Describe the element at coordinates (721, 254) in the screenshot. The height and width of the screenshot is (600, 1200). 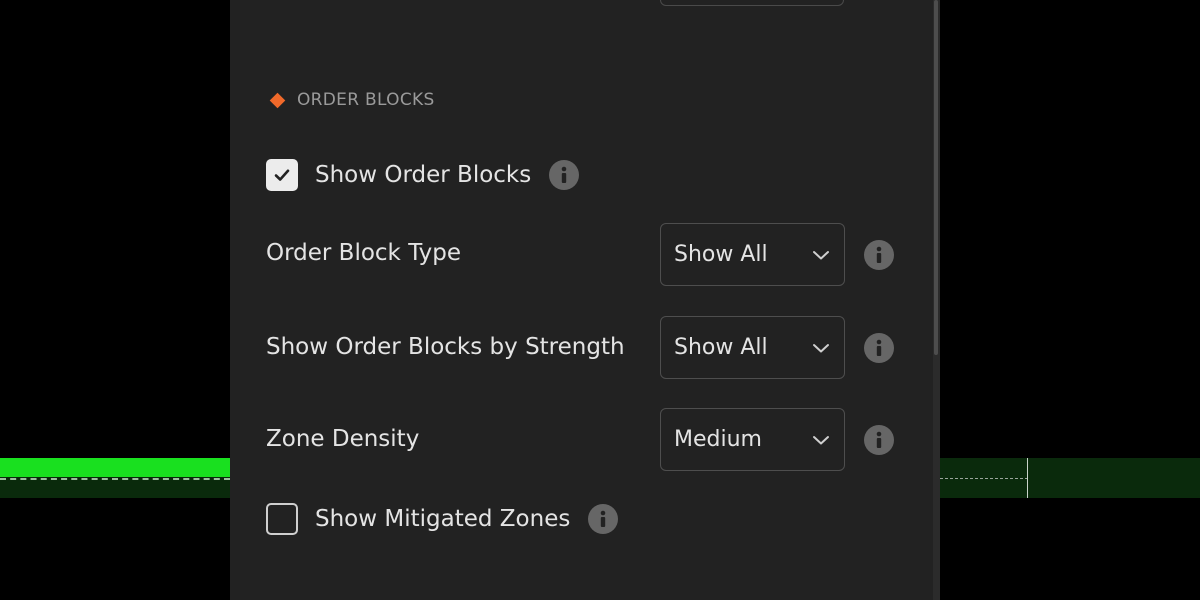
I see `order-block-type-value: Show All` at that location.